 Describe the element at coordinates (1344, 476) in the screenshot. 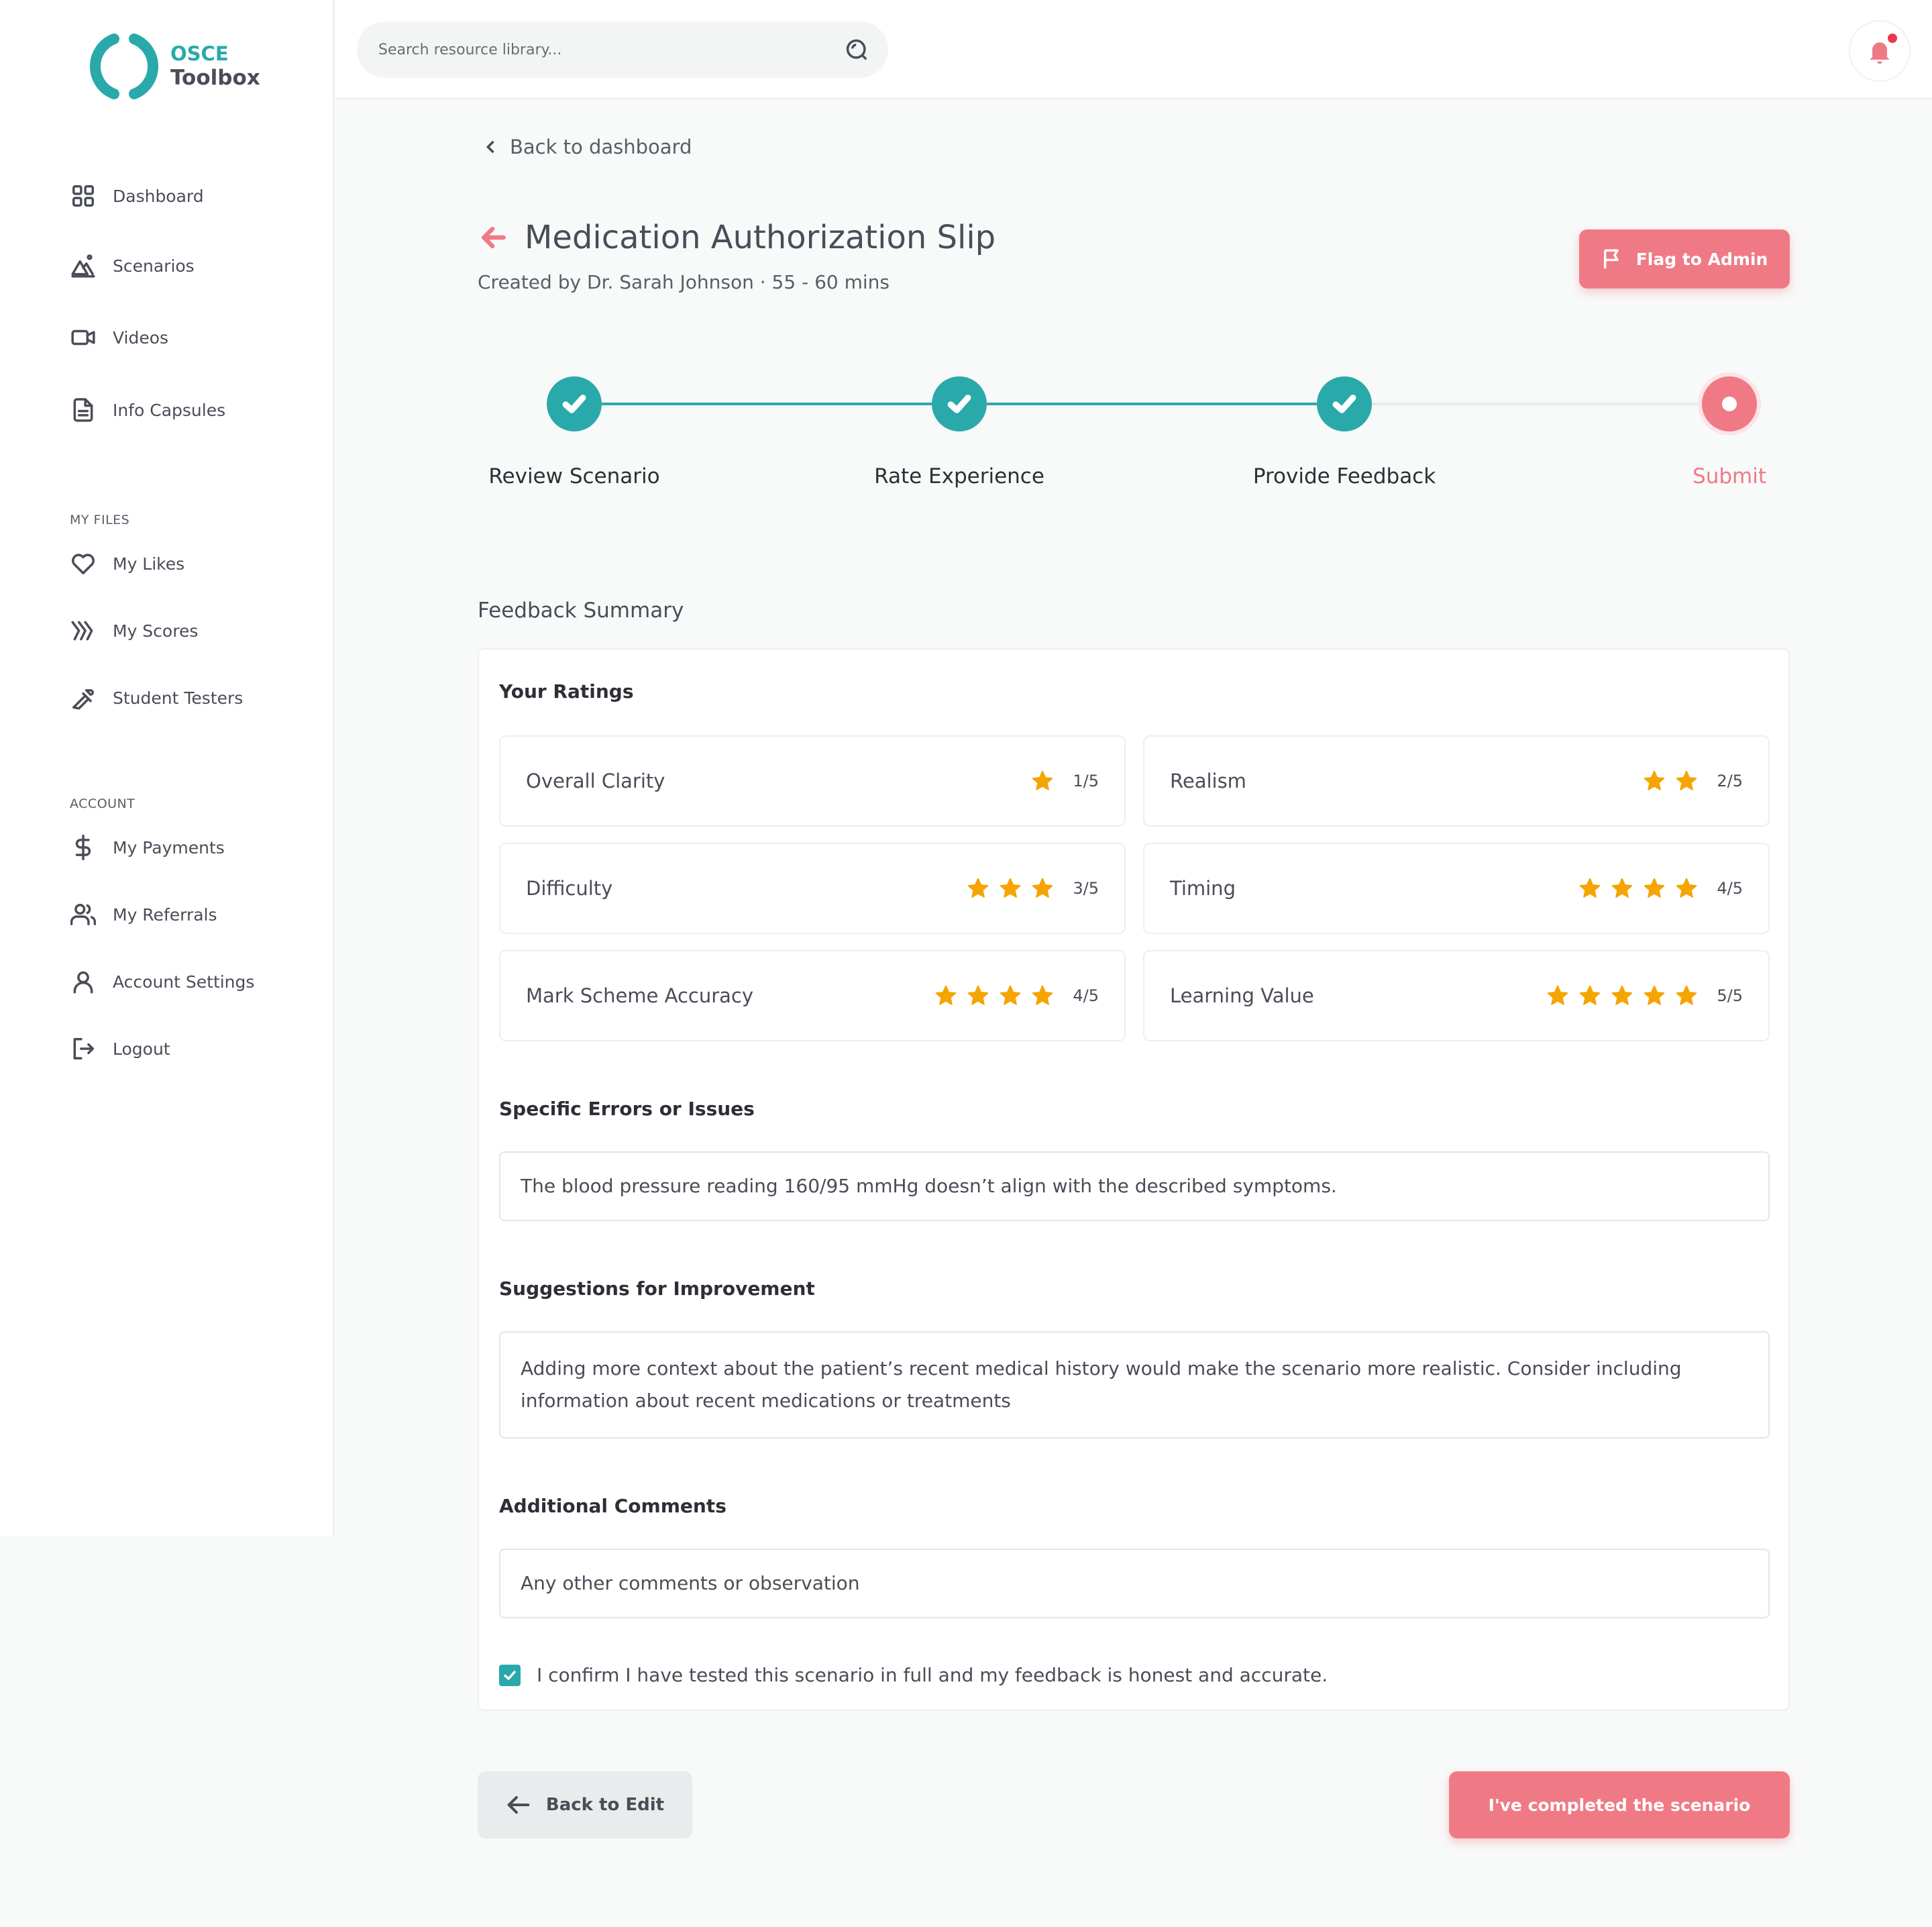

I see `step-3-label: Provide Feedback` at that location.